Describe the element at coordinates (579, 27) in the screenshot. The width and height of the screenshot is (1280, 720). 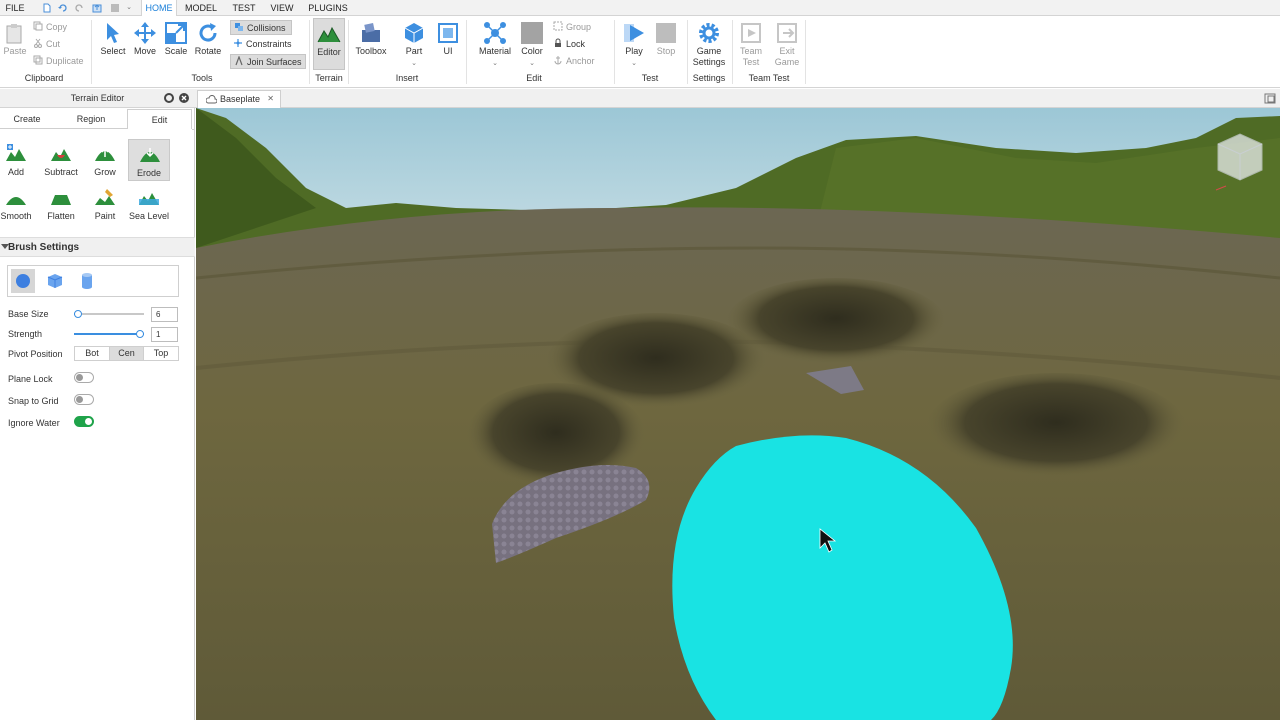
I see `group-label: Group` at that location.